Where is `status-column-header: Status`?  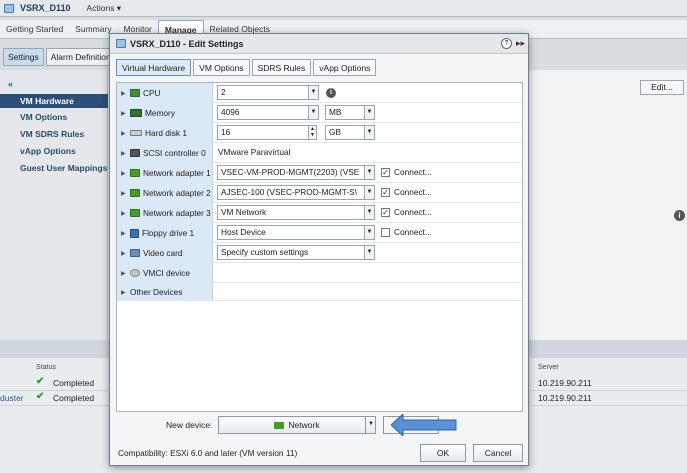 status-column-header: Status is located at coordinates (46, 367).